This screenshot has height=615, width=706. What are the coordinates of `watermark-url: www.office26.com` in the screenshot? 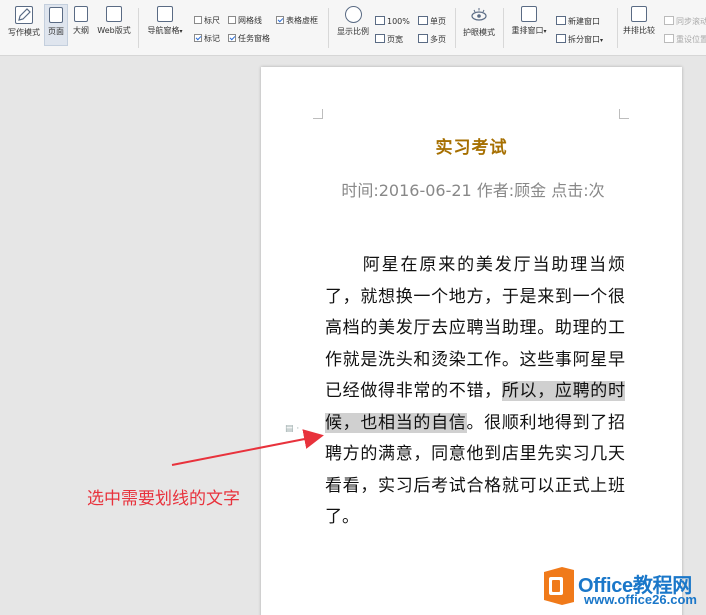 It's located at (640, 599).